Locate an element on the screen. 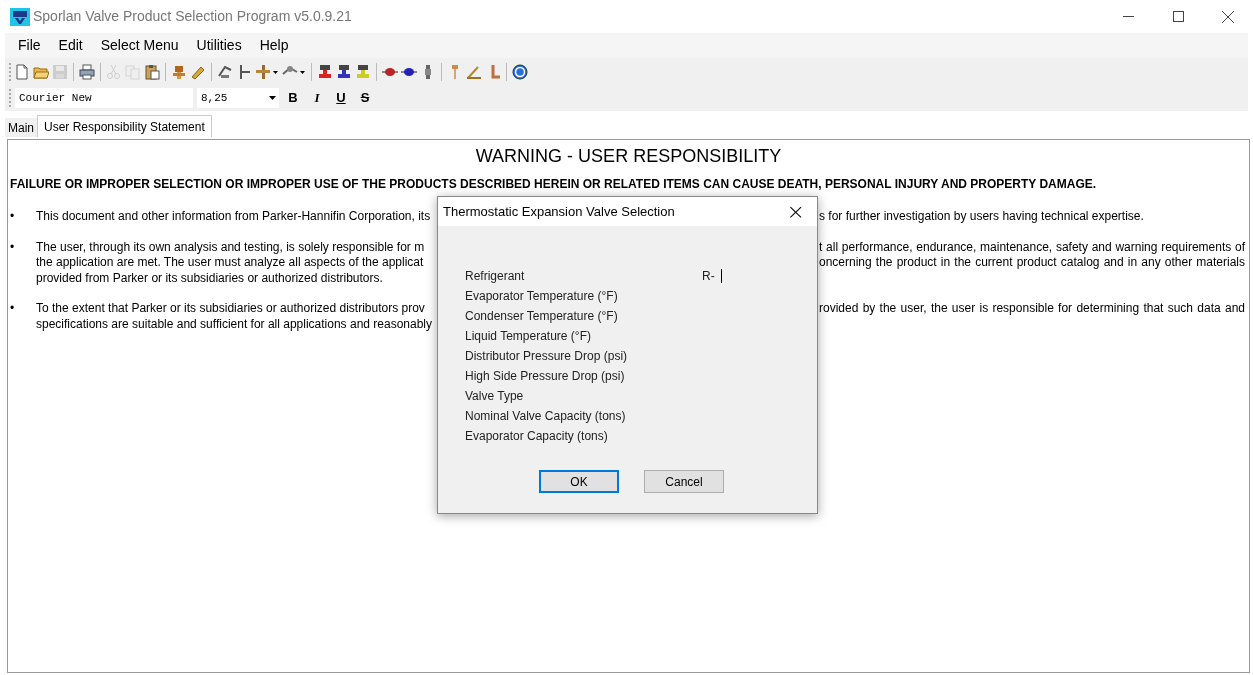 Image resolution: width=1253 pixels, height=675 pixels. warning-statement: FAILURE OR IMPROPER SELECTION OR IMPROPER USE OF THE PRODUCTS DESCRIBED HEREIN OR RELATED ITEMS CAN CAUSE DEATH, PERSONAL INJURY AND PROPERTY DAMAGE. is located at coordinates (554, 184).